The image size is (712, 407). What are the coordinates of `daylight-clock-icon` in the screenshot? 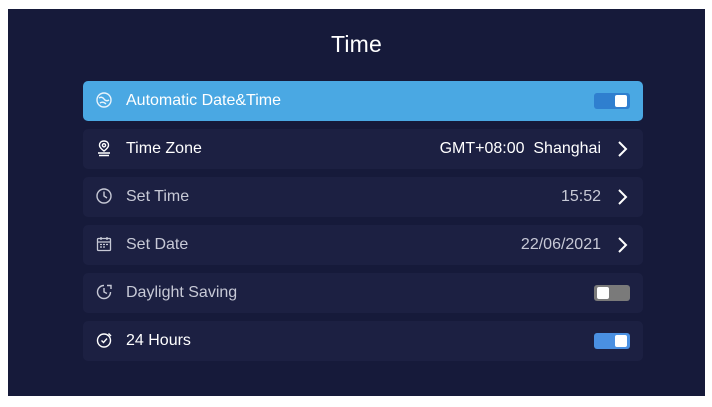 It's located at (104, 292).